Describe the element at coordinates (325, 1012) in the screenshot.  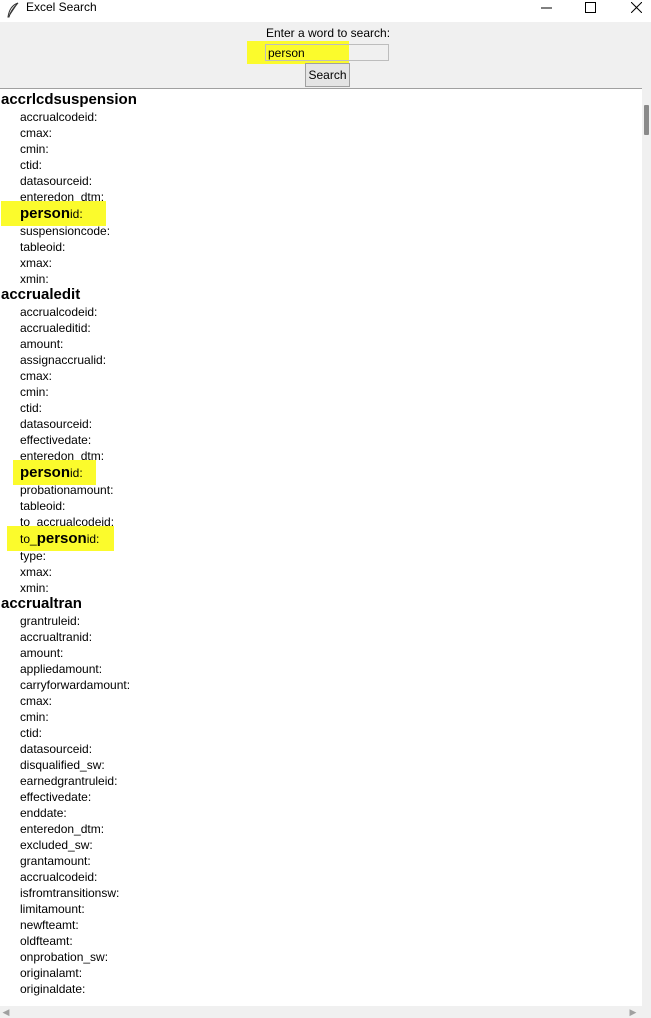
I see `horizontal-scrollbar: ◀ ▶` at that location.